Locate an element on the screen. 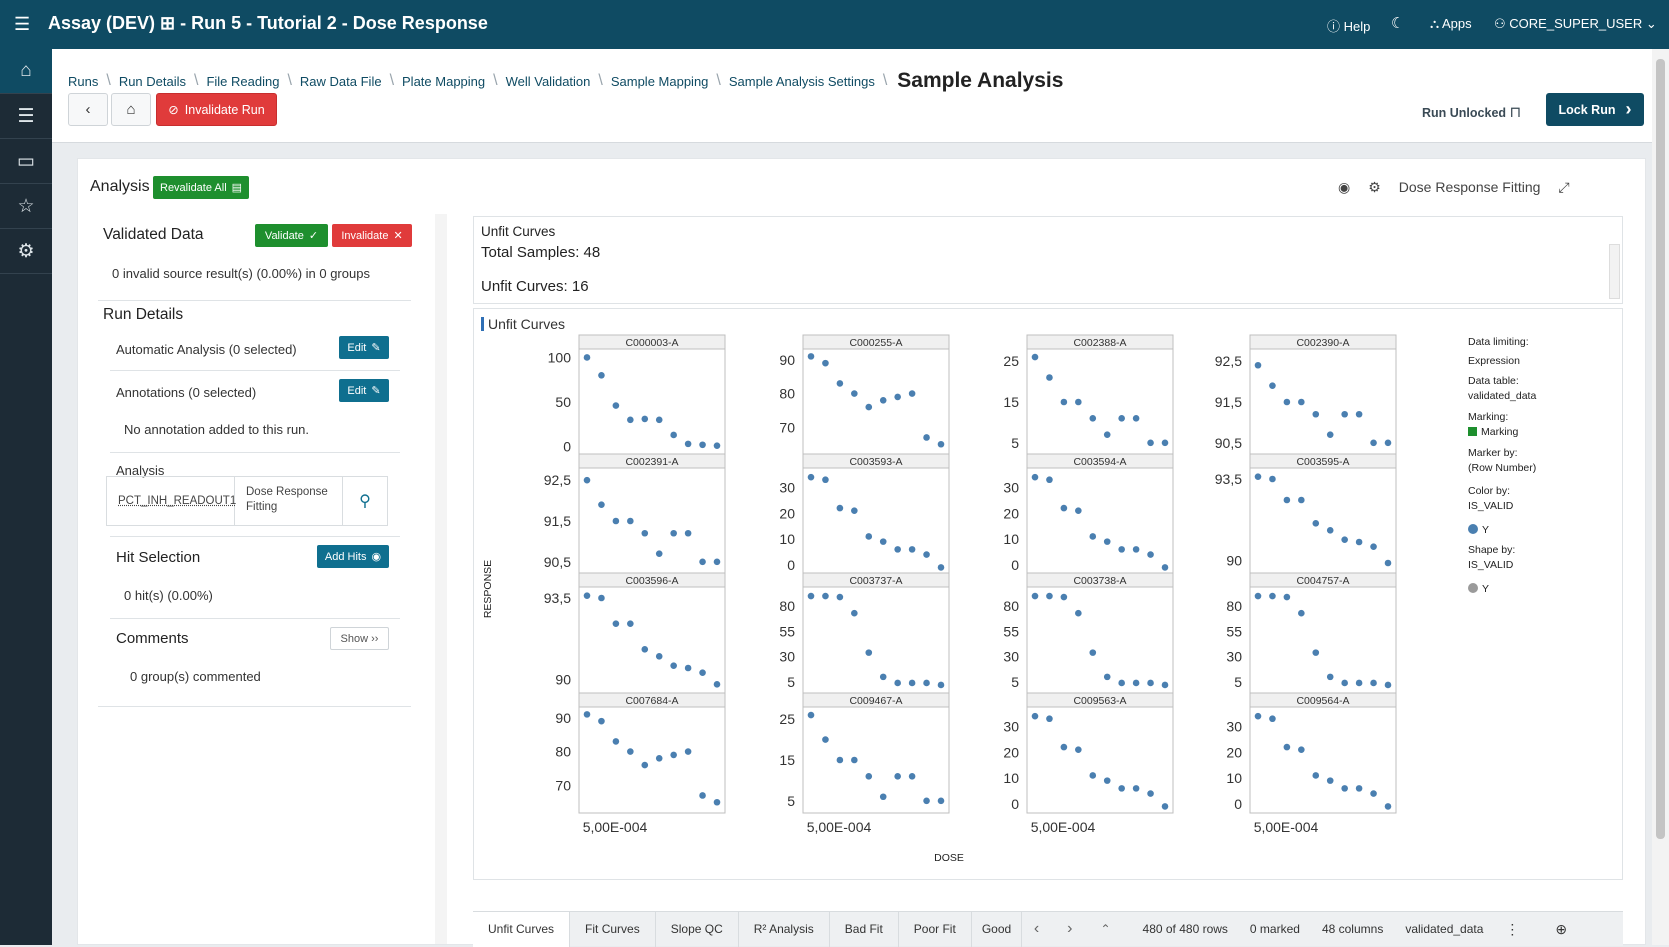 This screenshot has width=1669, height=947. breadcrumb-runs: Runs is located at coordinates (83, 81).